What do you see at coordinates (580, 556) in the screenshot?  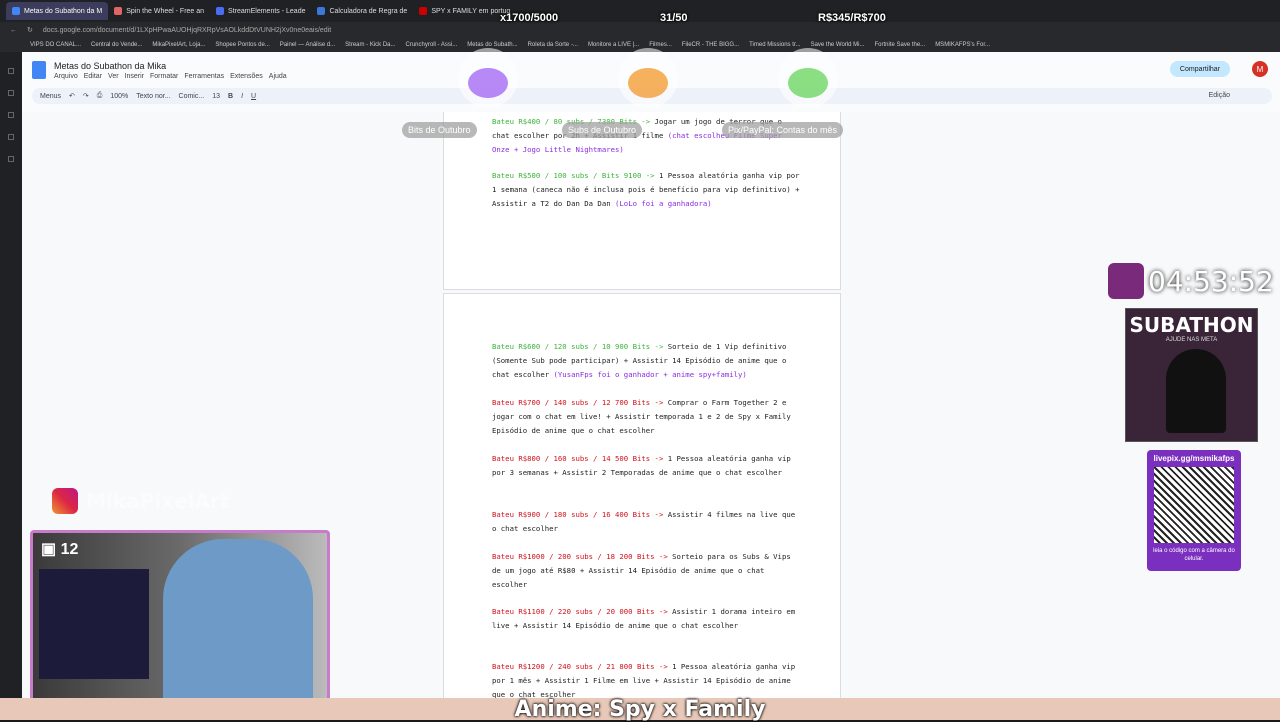 I see `goal-heading: Bateu R$1000 / 200 subs / 18 200 Bits ->` at bounding box center [580, 556].